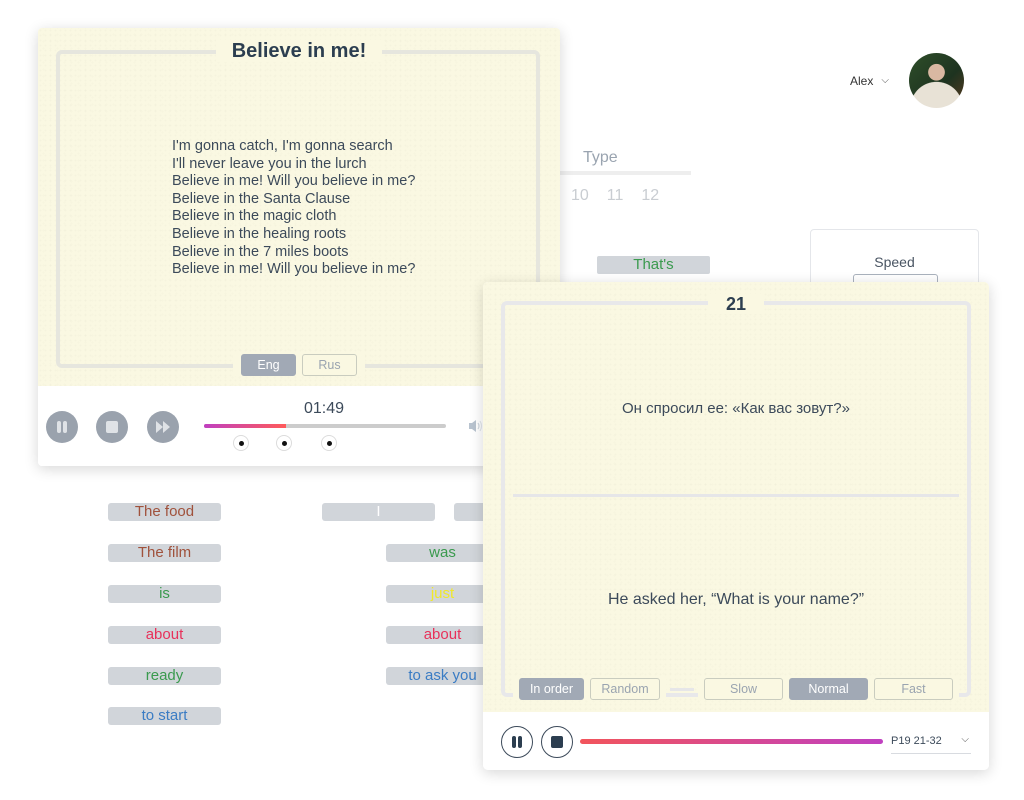 This screenshot has height=800, width=1024. I want to click on options-separator, so click(682, 689).